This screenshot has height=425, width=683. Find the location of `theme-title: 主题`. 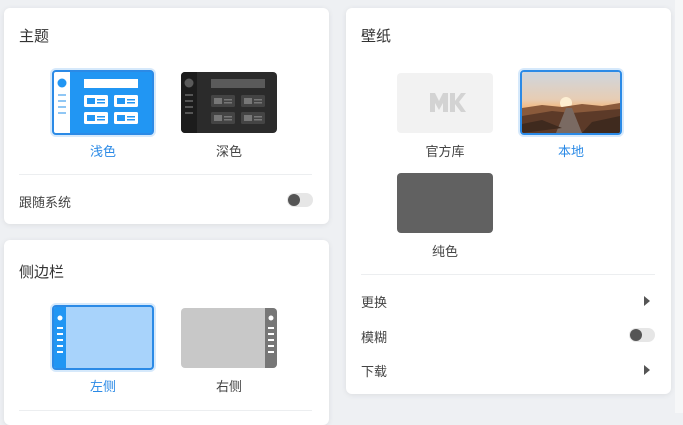

theme-title: 主题 is located at coordinates (34, 36).